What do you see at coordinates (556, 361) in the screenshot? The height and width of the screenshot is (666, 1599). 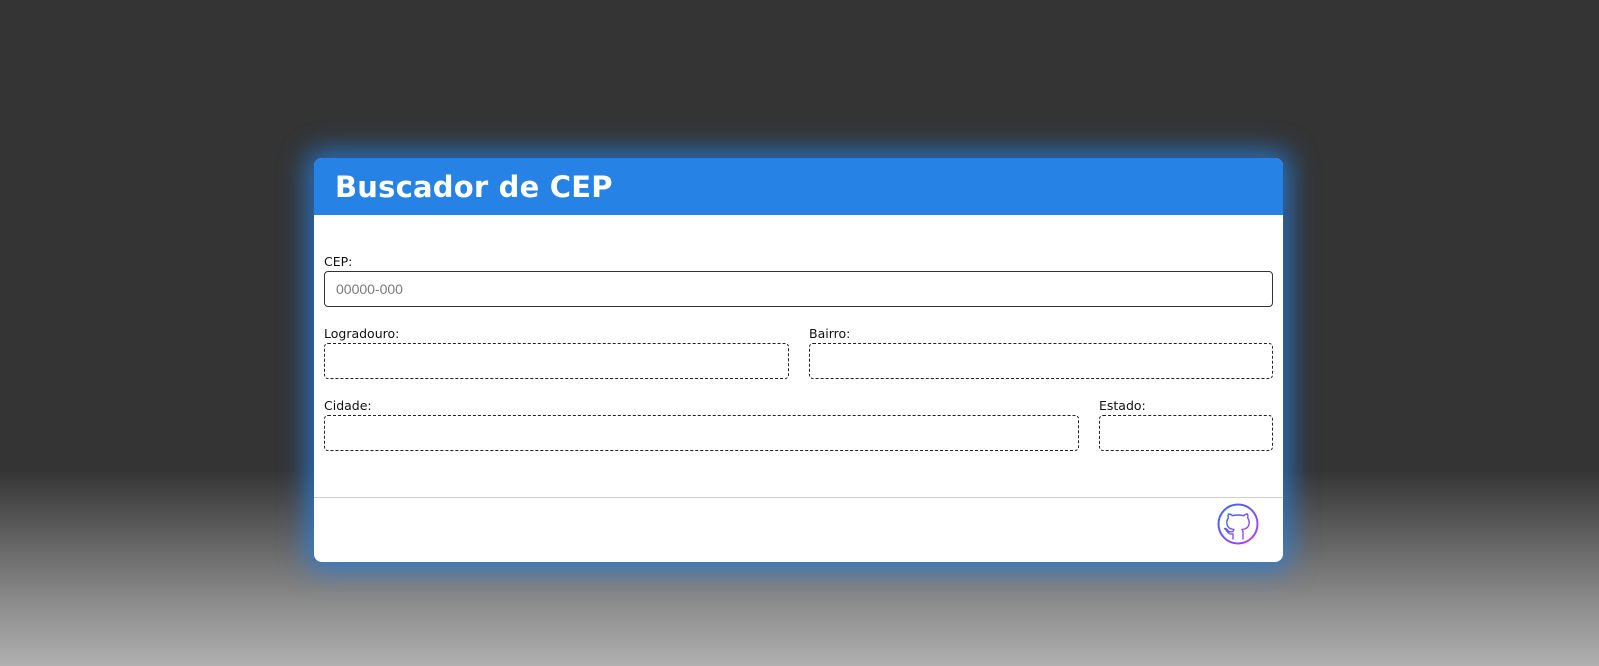 I see `logradouro-input` at bounding box center [556, 361].